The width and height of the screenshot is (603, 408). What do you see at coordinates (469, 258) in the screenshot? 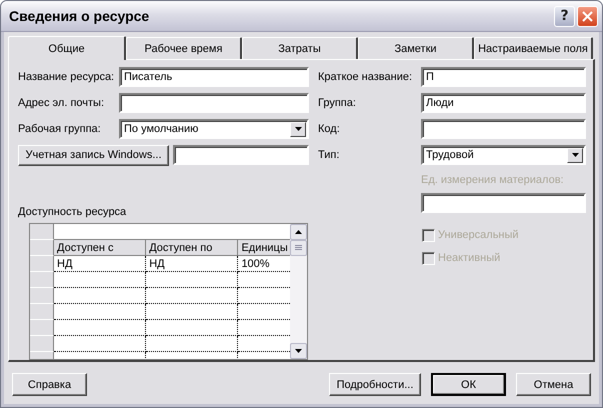
I see `checkbox-label: Неактивный` at bounding box center [469, 258].